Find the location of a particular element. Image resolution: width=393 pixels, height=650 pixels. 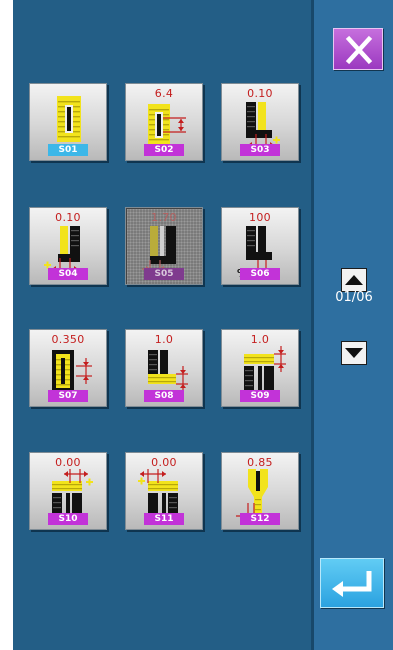

pattern-tile-s12: 0.85 S12 is located at coordinates (260, 491).